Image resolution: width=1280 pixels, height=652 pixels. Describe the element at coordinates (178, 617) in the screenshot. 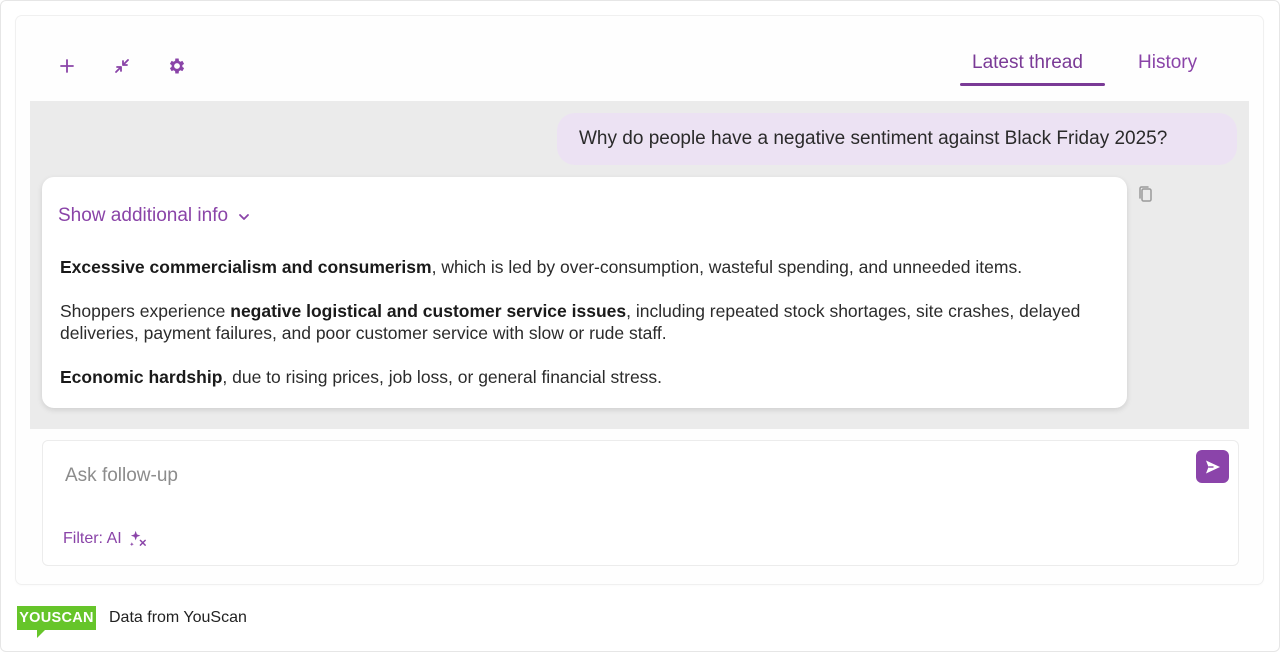

I see `footer-text: Data from YouScan` at that location.